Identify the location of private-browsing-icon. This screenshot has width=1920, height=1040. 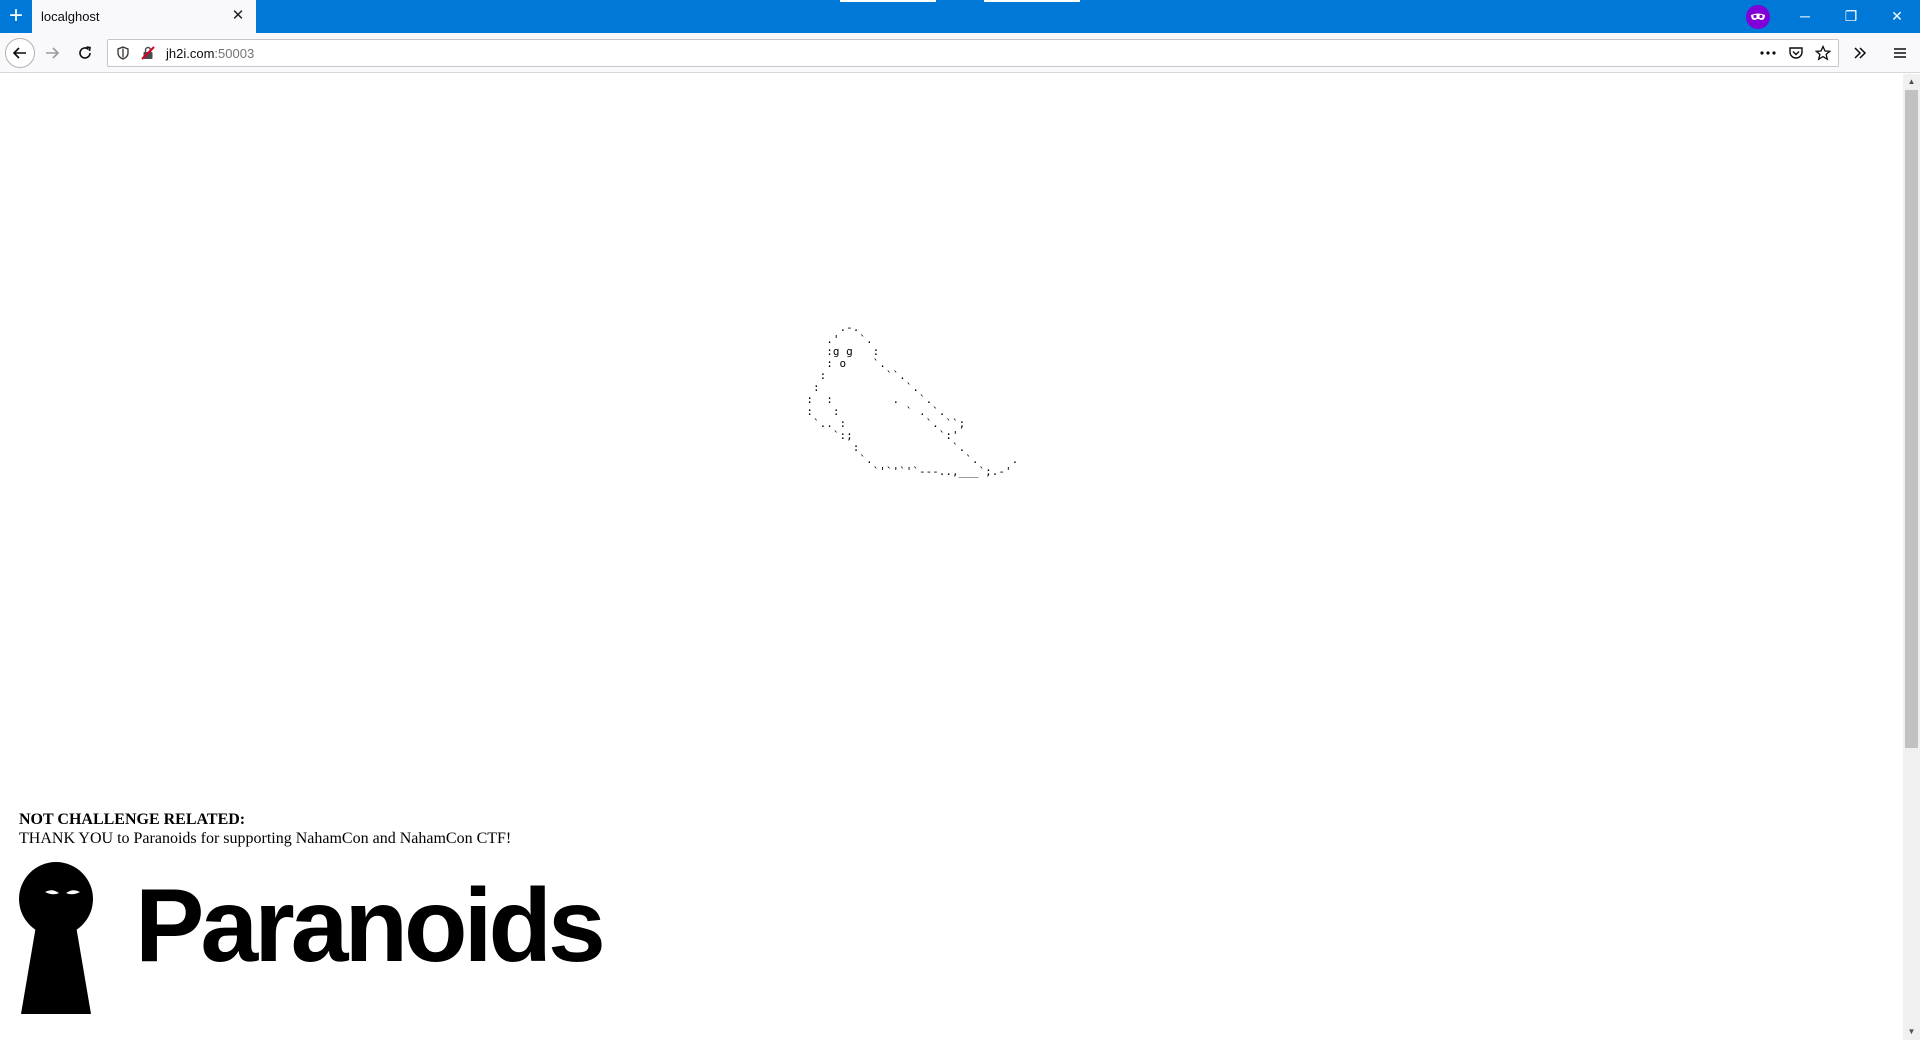
(1758, 17).